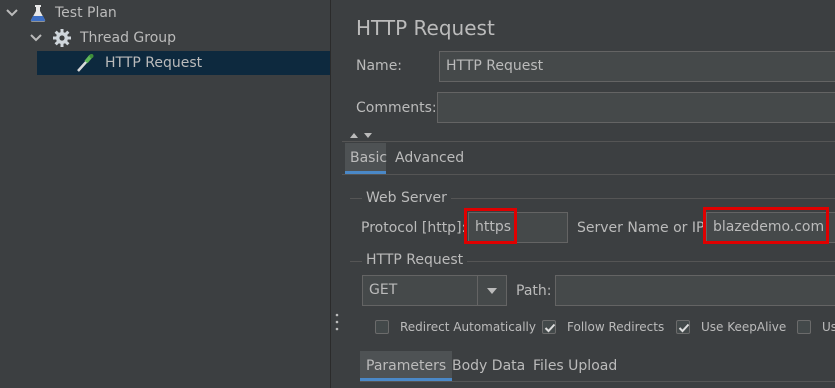  What do you see at coordinates (468, 327) in the screenshot?
I see `checkbox-label: Redirect Automatically` at bounding box center [468, 327].